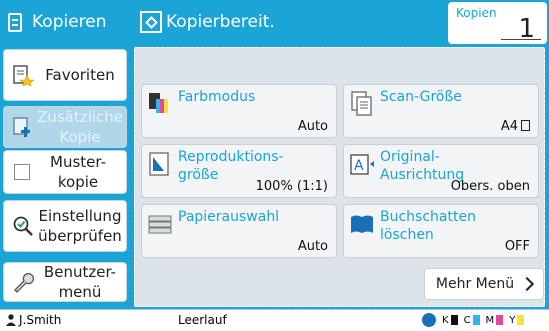 The height and width of the screenshot is (331, 549). Describe the element at coordinates (160, 164) in the screenshot. I see `reproduction-size-icon` at that location.